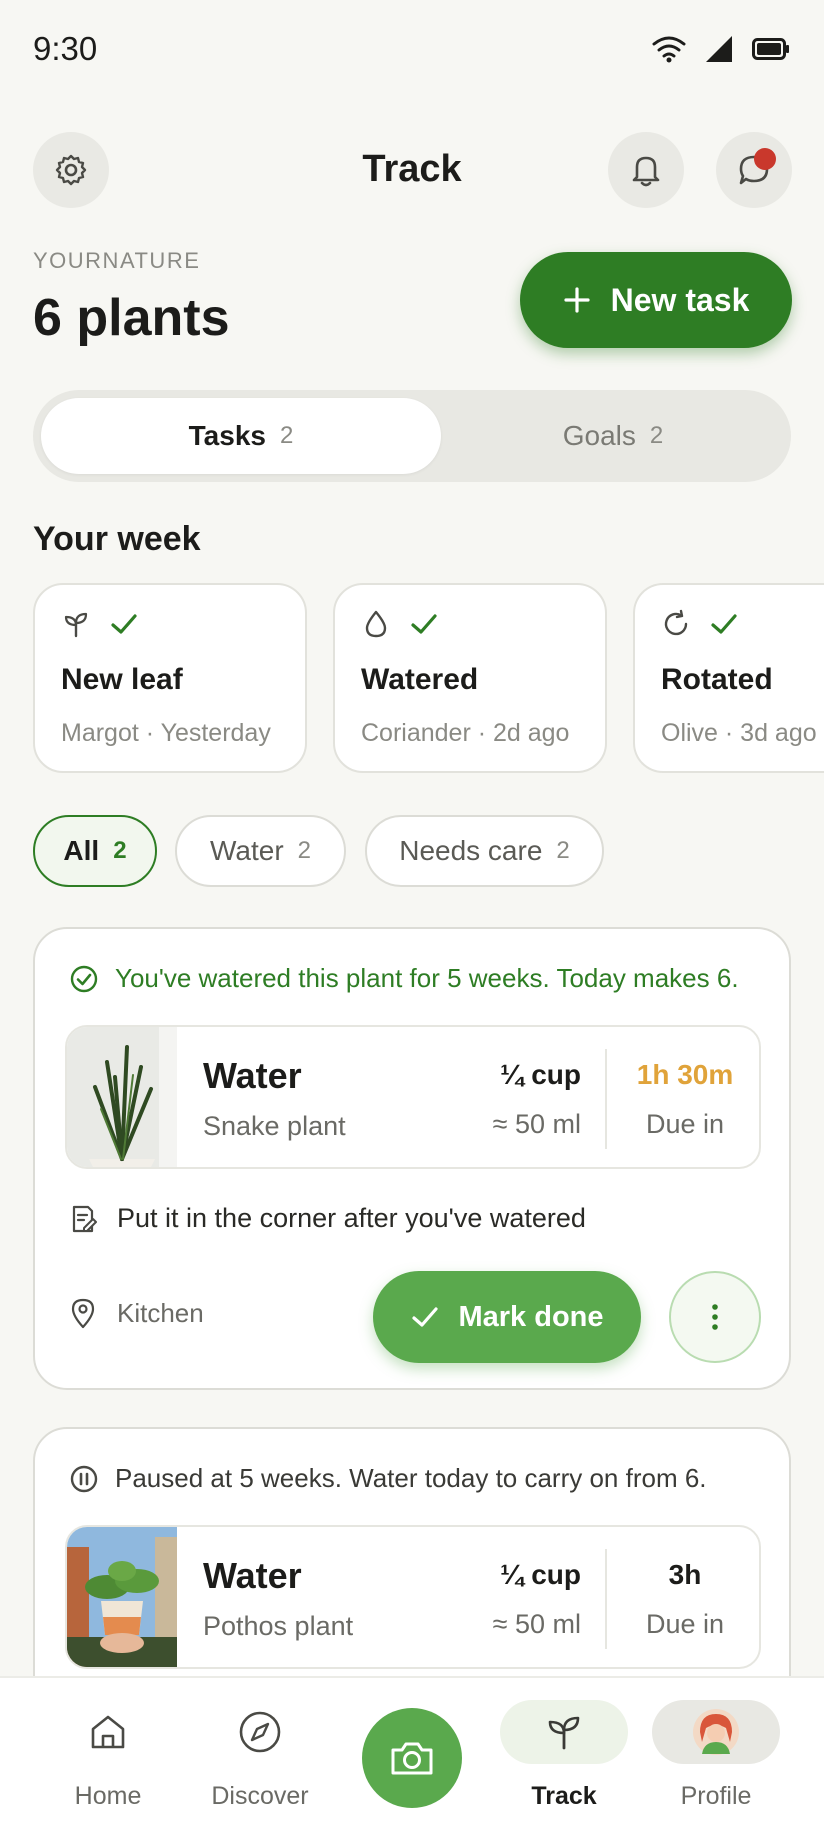 This screenshot has height=1834, width=824. I want to click on nav-home: Home, so click(108, 1756).